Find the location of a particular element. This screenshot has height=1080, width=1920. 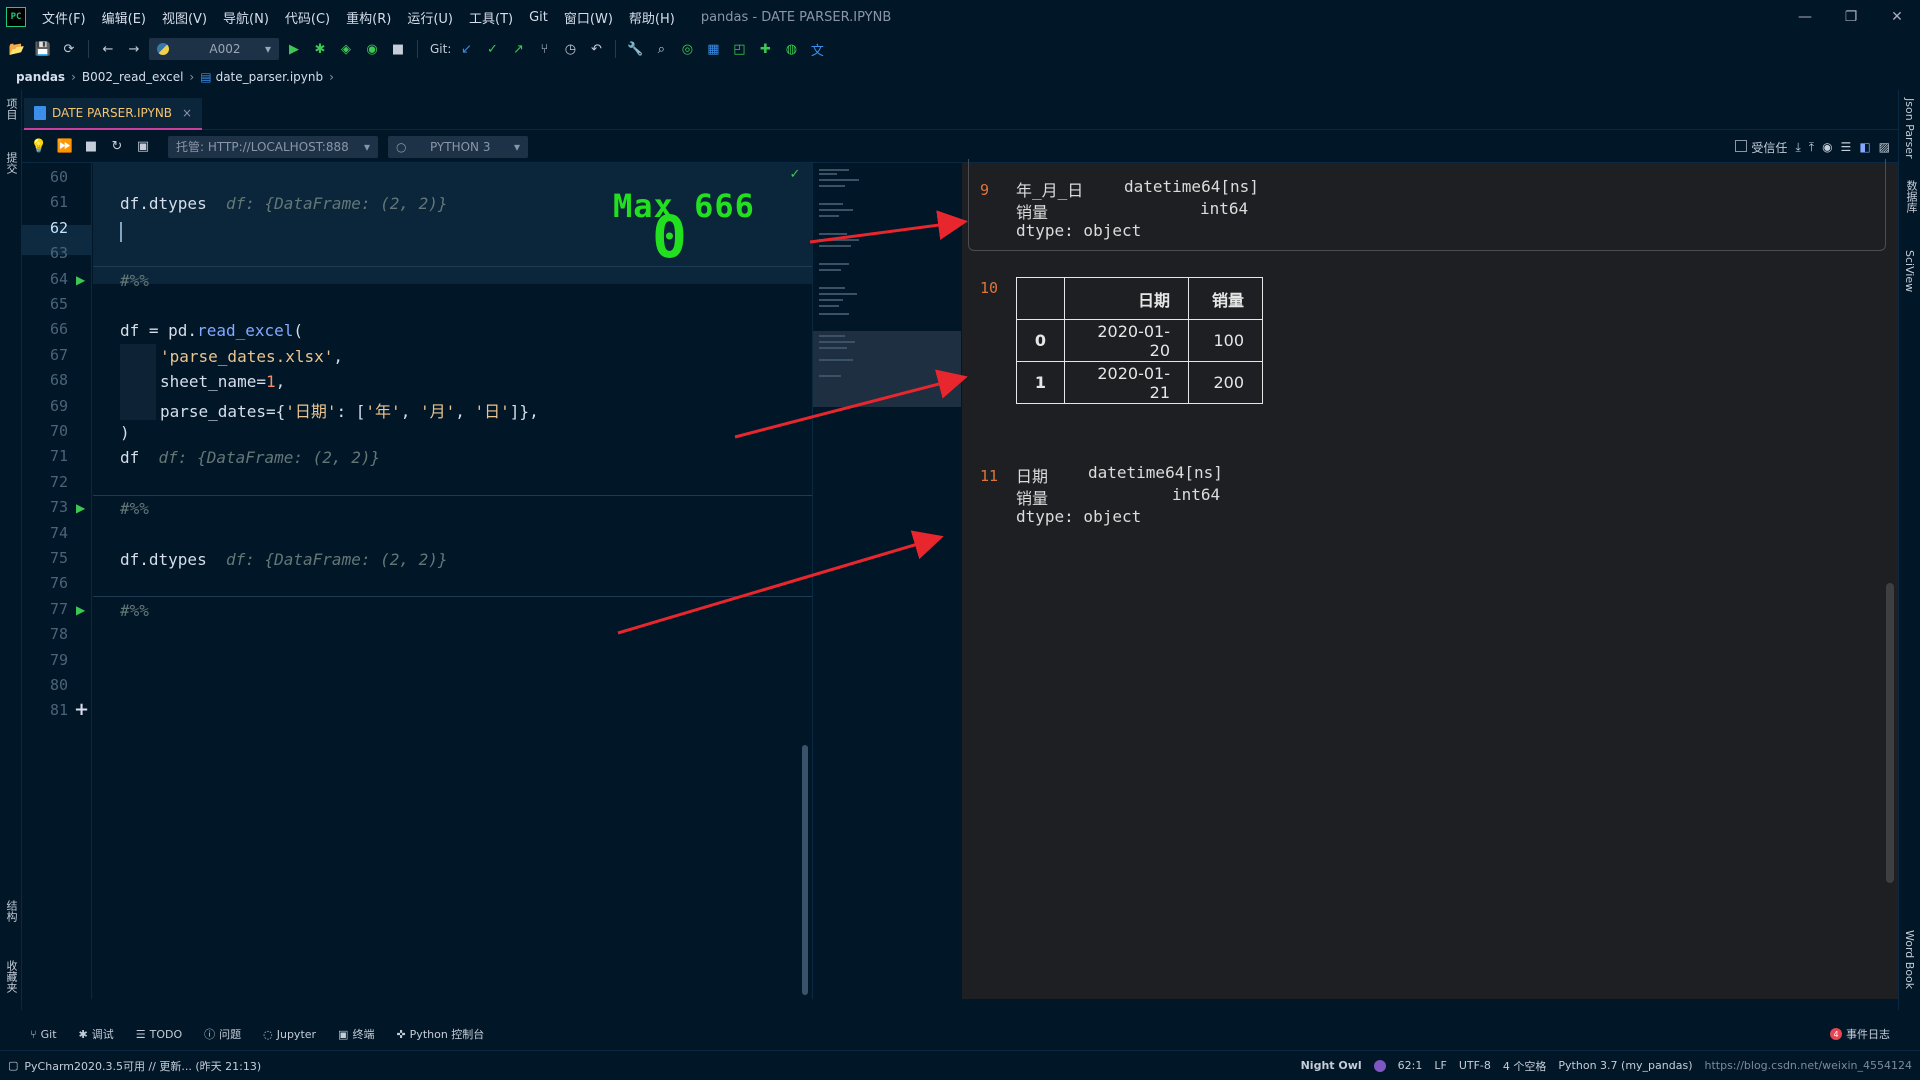

menu-window: 窗口(W) is located at coordinates (588, 17).